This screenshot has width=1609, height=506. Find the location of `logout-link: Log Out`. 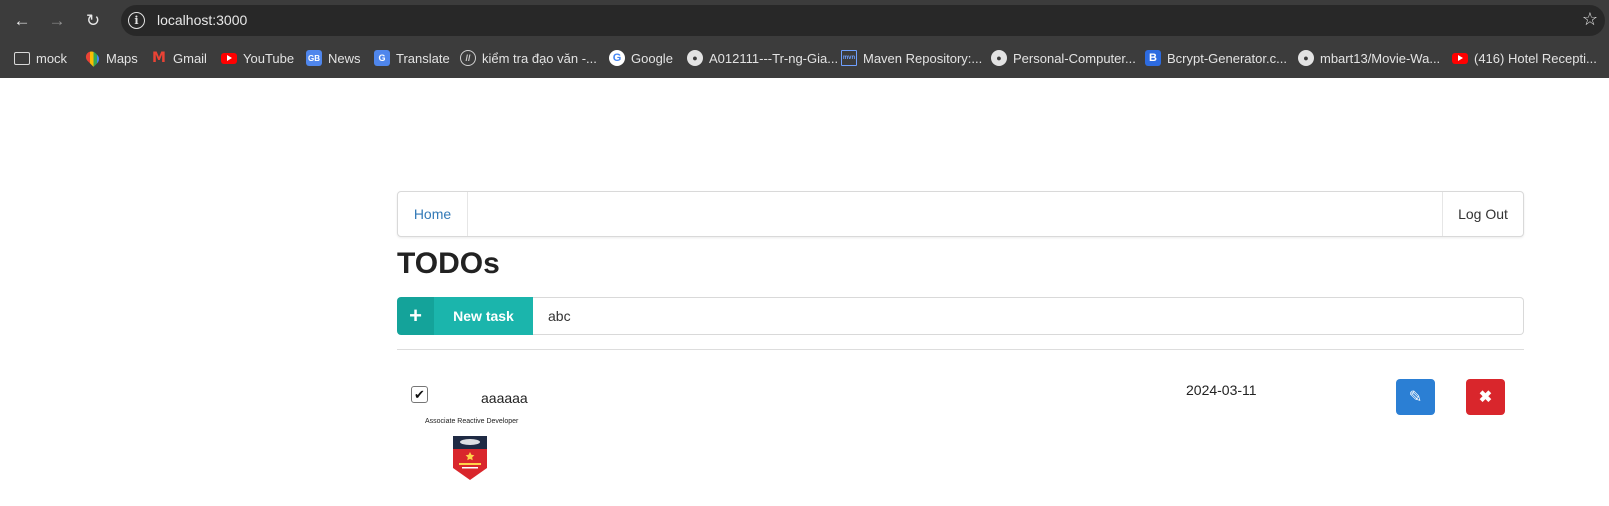

logout-link: Log Out is located at coordinates (1482, 214).